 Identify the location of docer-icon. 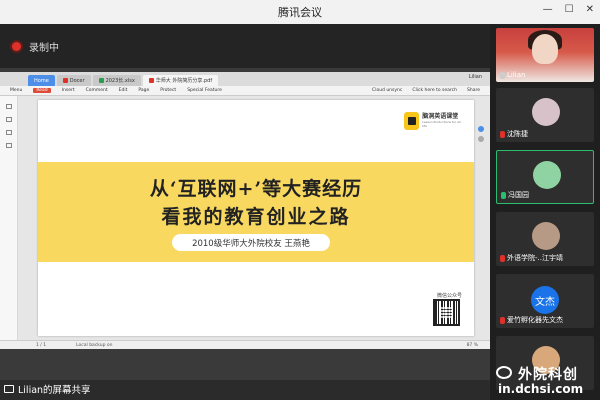
(65, 80).